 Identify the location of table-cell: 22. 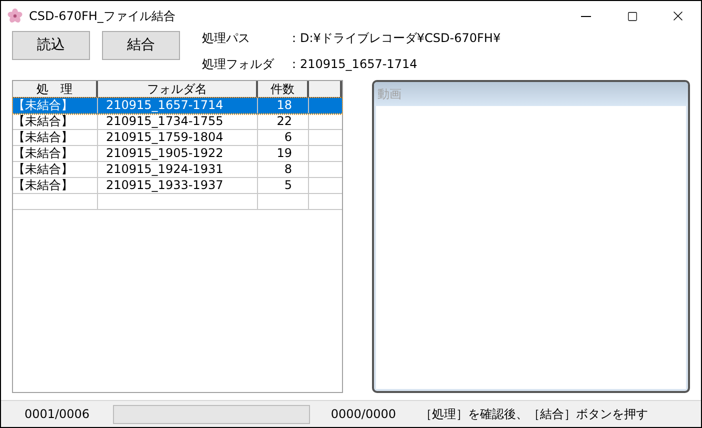
(283, 121).